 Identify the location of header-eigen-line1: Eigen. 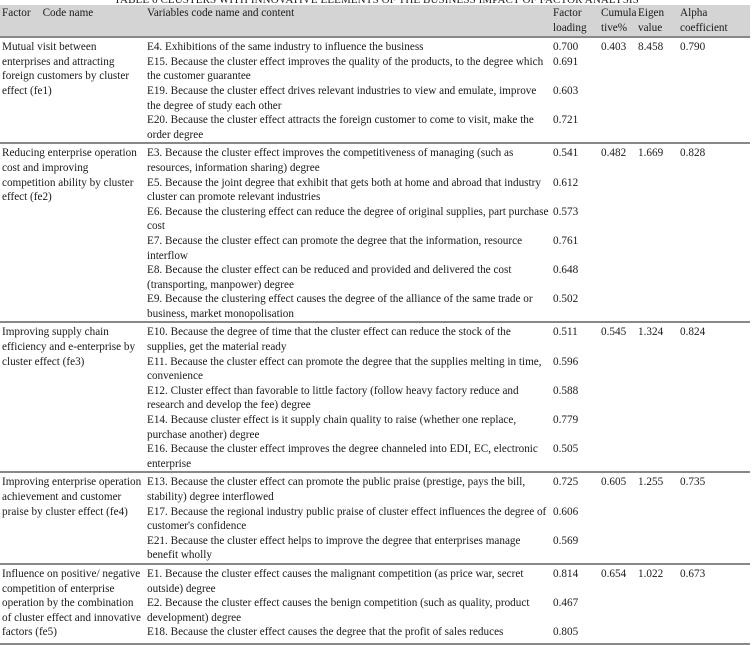
(651, 13).